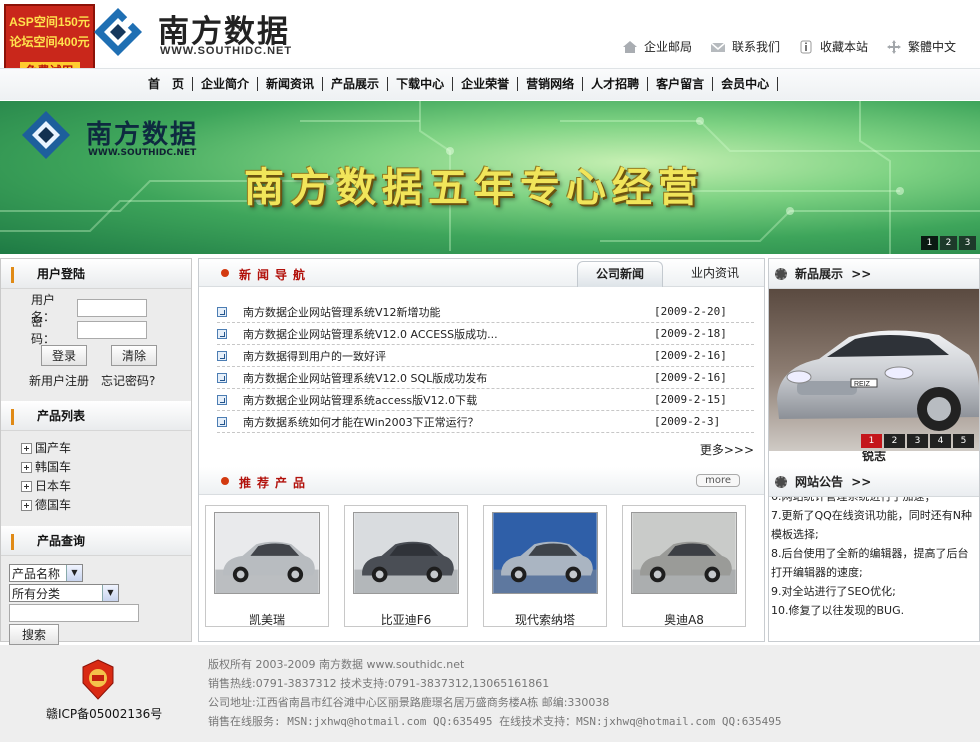  I want to click on nav-products: 产品展示, so click(356, 84).